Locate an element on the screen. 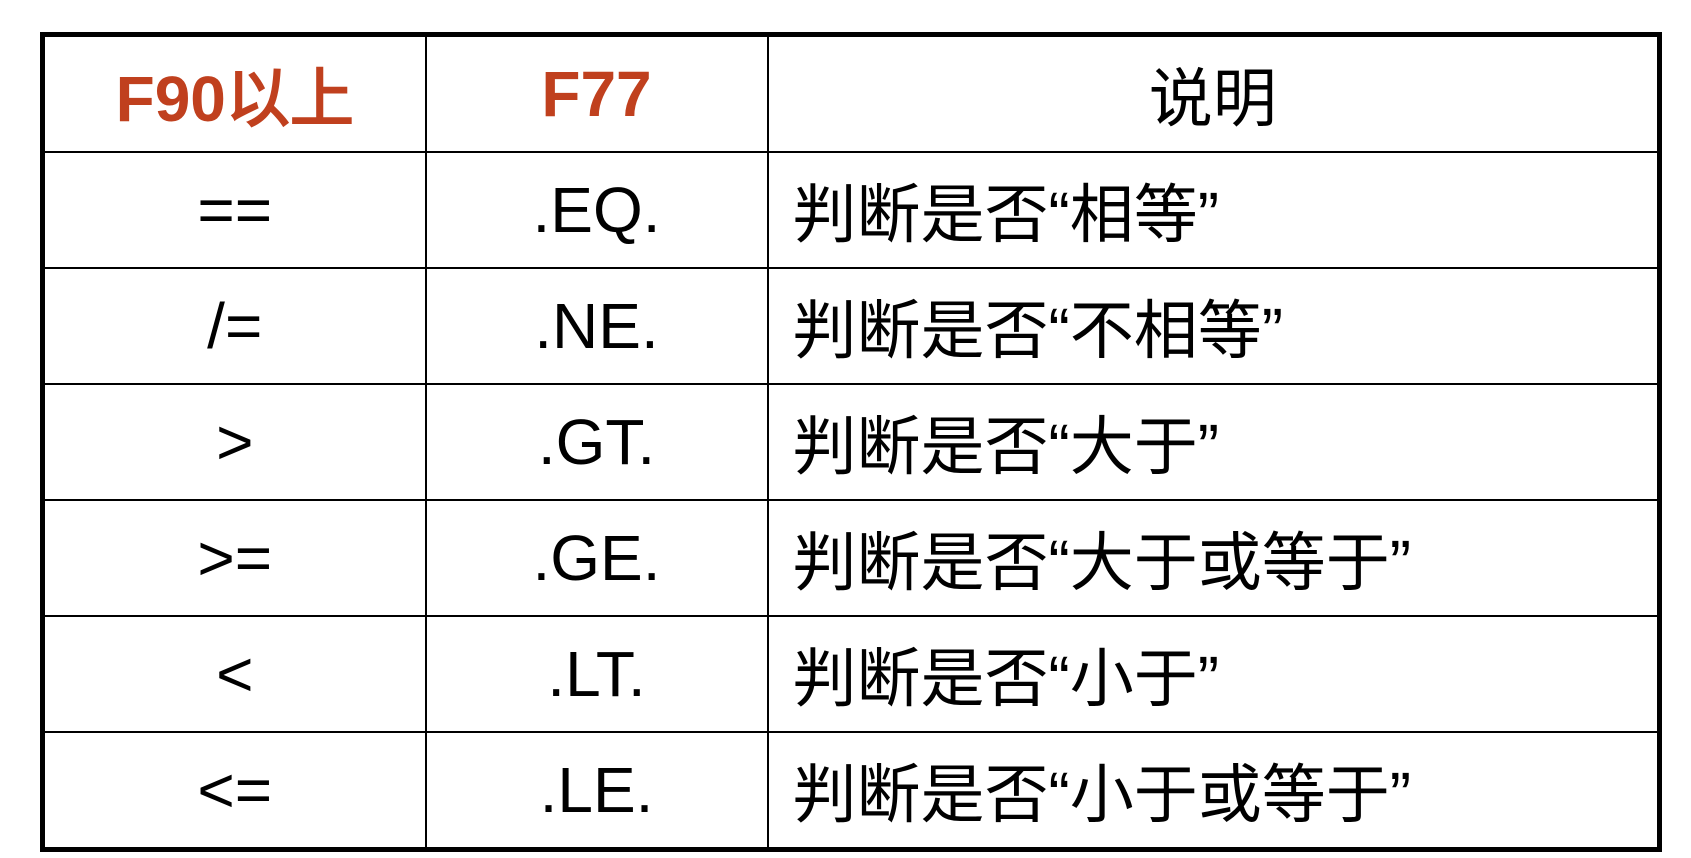 The height and width of the screenshot is (858, 1691). f77-operator: .GE. is located at coordinates (596, 558).